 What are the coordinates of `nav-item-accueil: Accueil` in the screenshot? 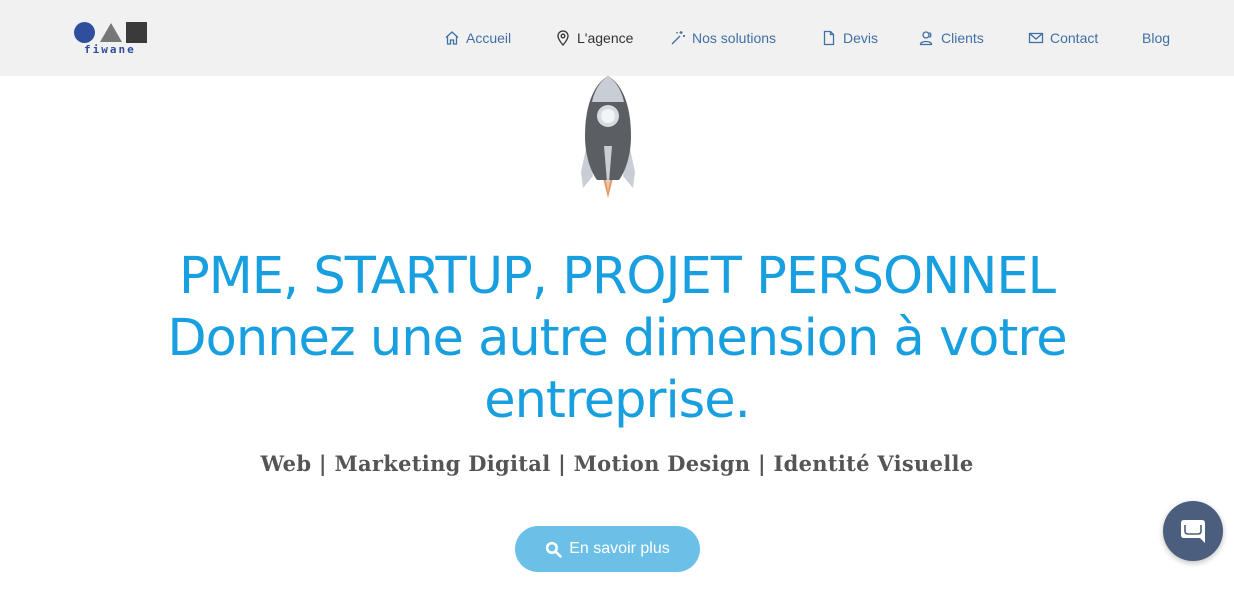 It's located at (477, 38).